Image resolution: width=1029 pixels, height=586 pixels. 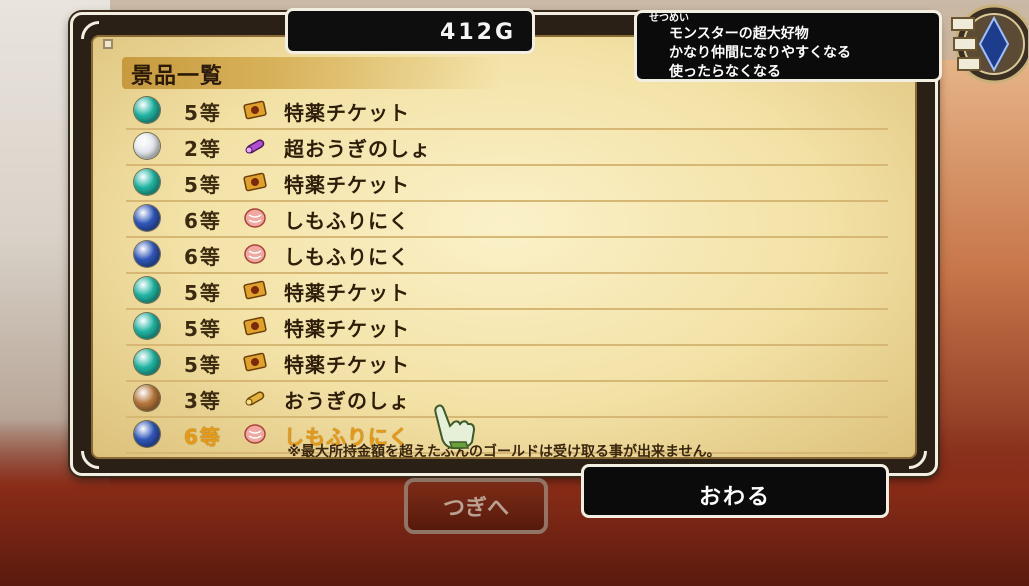 What do you see at coordinates (177, 76) in the screenshot?
I see `prize-list-title: 景品一覧` at bounding box center [177, 76].